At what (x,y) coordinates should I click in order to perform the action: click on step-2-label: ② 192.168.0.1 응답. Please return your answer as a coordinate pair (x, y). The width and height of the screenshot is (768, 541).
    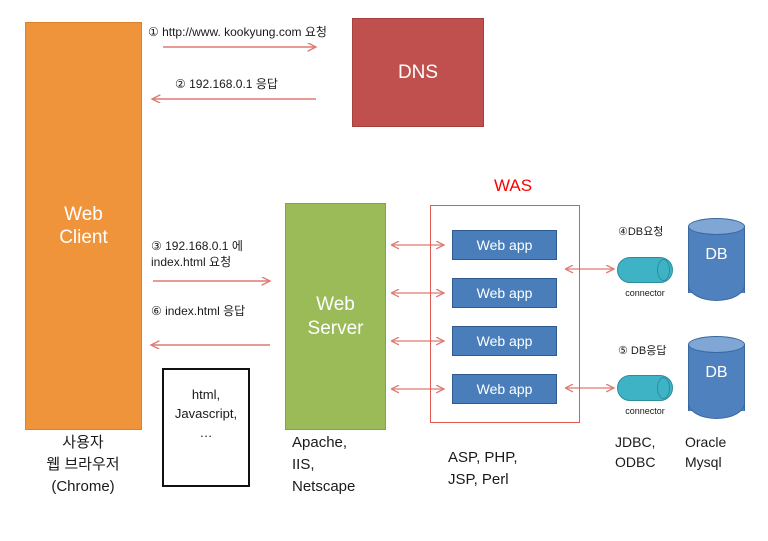
    Looking at the image, I should click on (226, 84).